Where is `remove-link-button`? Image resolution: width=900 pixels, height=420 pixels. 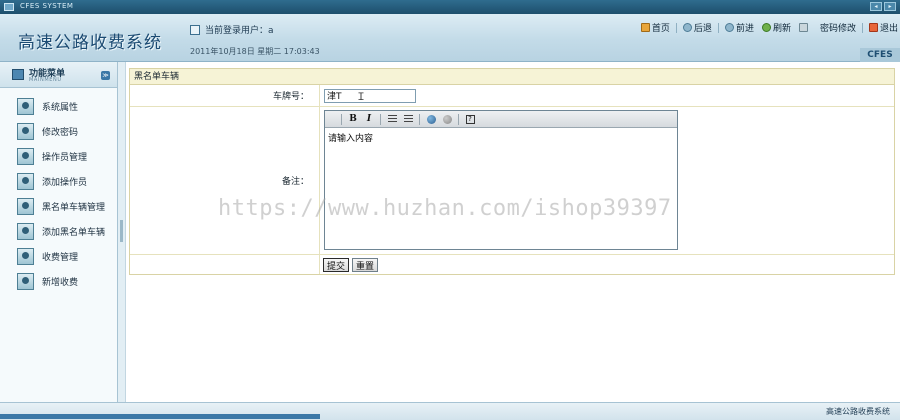 remove-link-button is located at coordinates (447, 119).